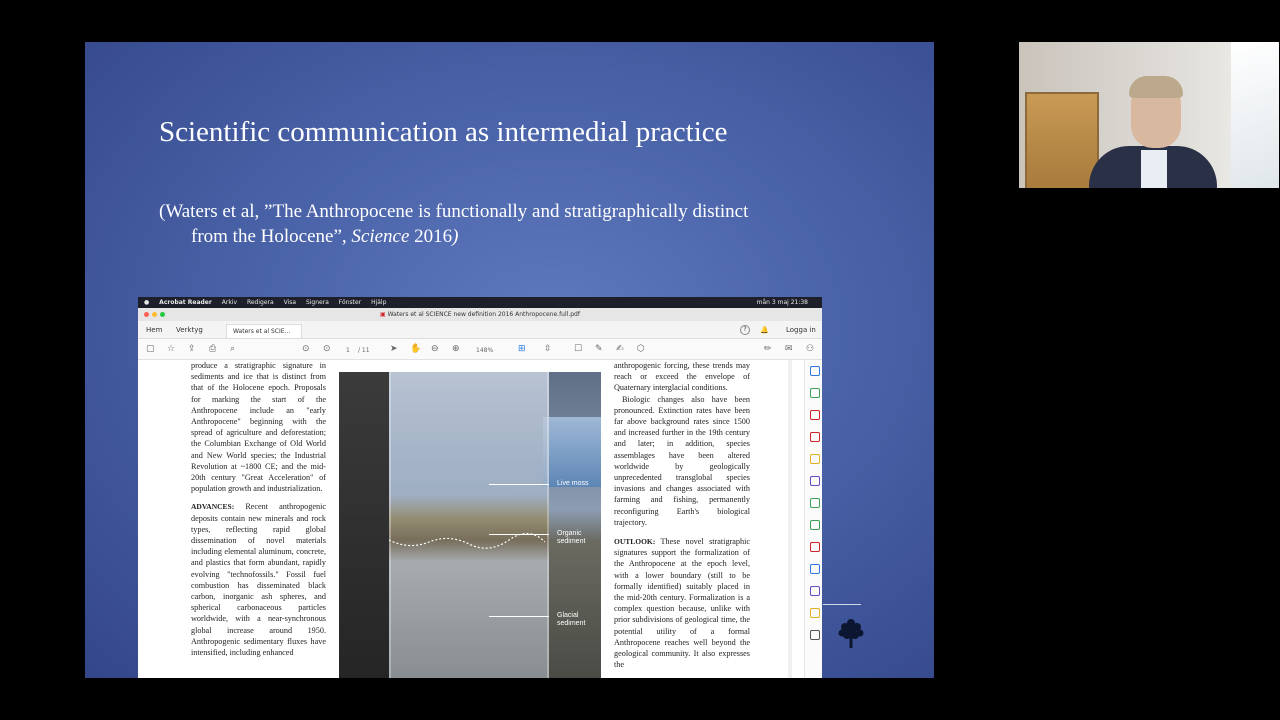  What do you see at coordinates (154, 330) in the screenshot?
I see `tab-home: Hem` at bounding box center [154, 330].